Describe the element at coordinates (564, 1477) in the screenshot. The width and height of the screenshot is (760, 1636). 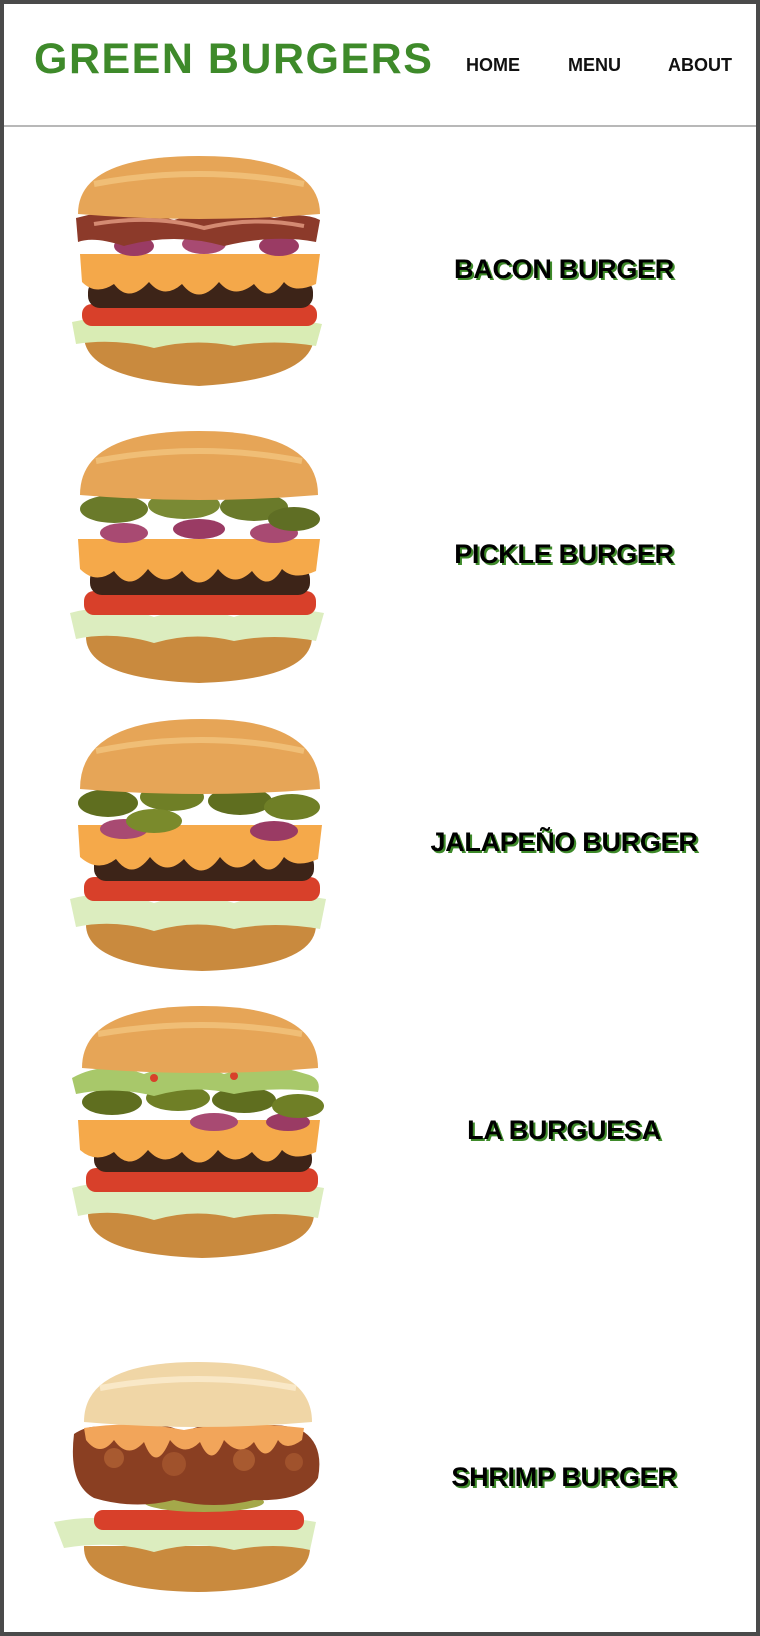
I see `menu-item-name: SHRIMP BURGER` at that location.